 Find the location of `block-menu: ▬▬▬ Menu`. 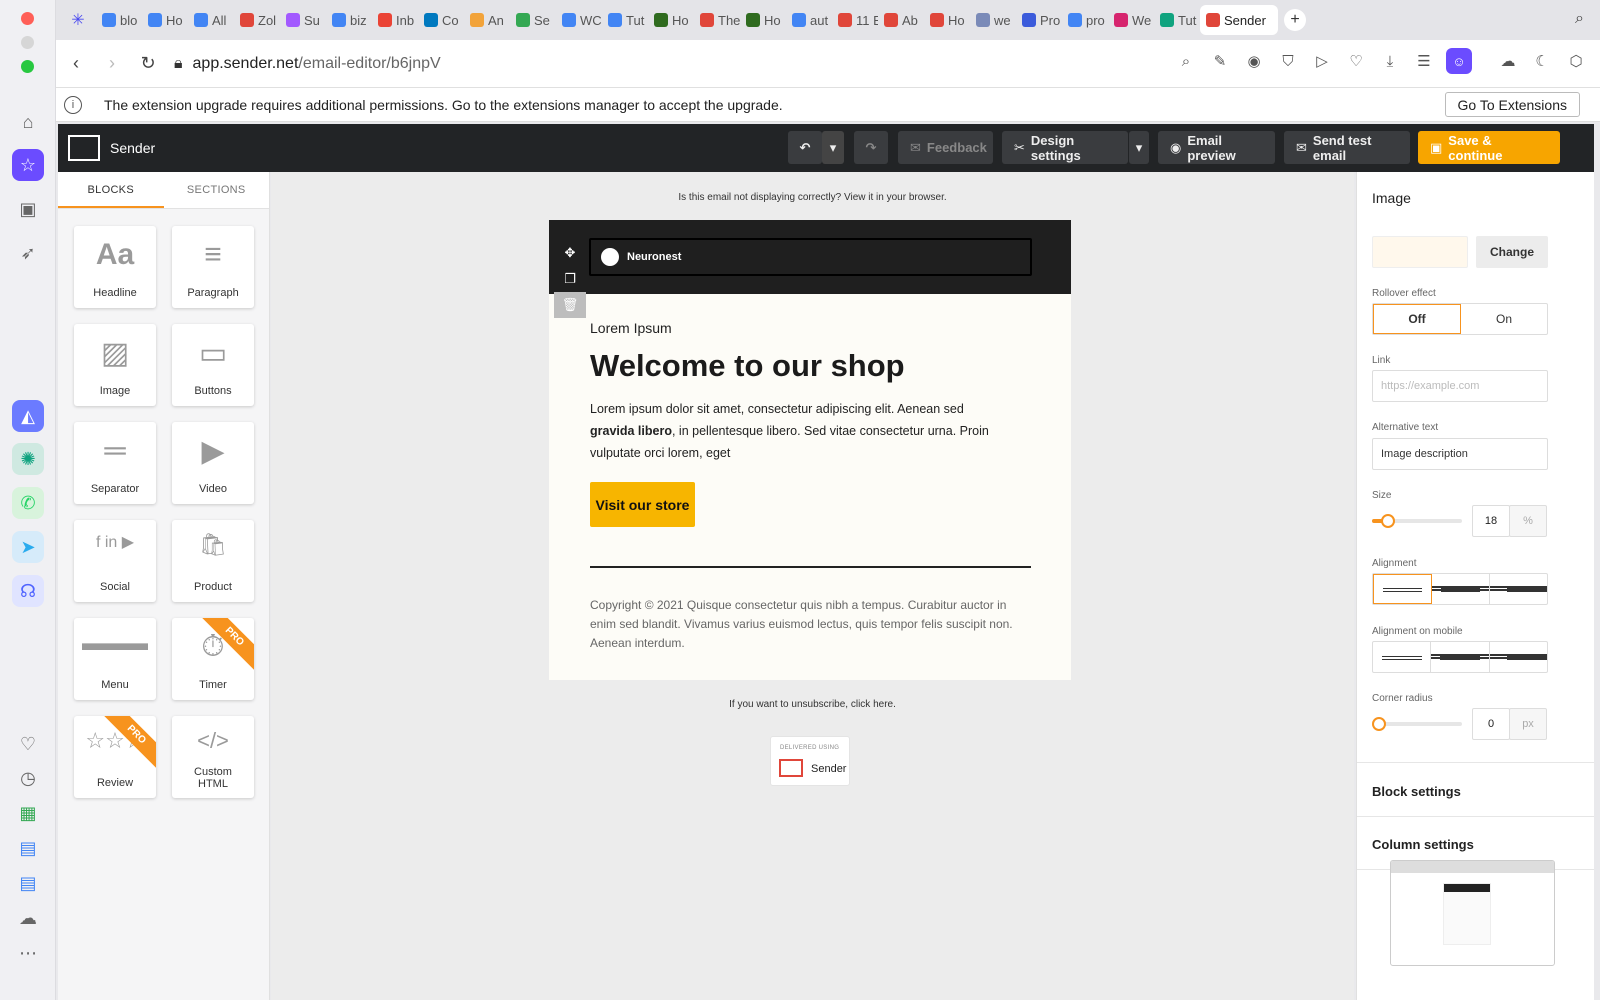

block-menu: ▬▬▬ Menu is located at coordinates (115, 659).